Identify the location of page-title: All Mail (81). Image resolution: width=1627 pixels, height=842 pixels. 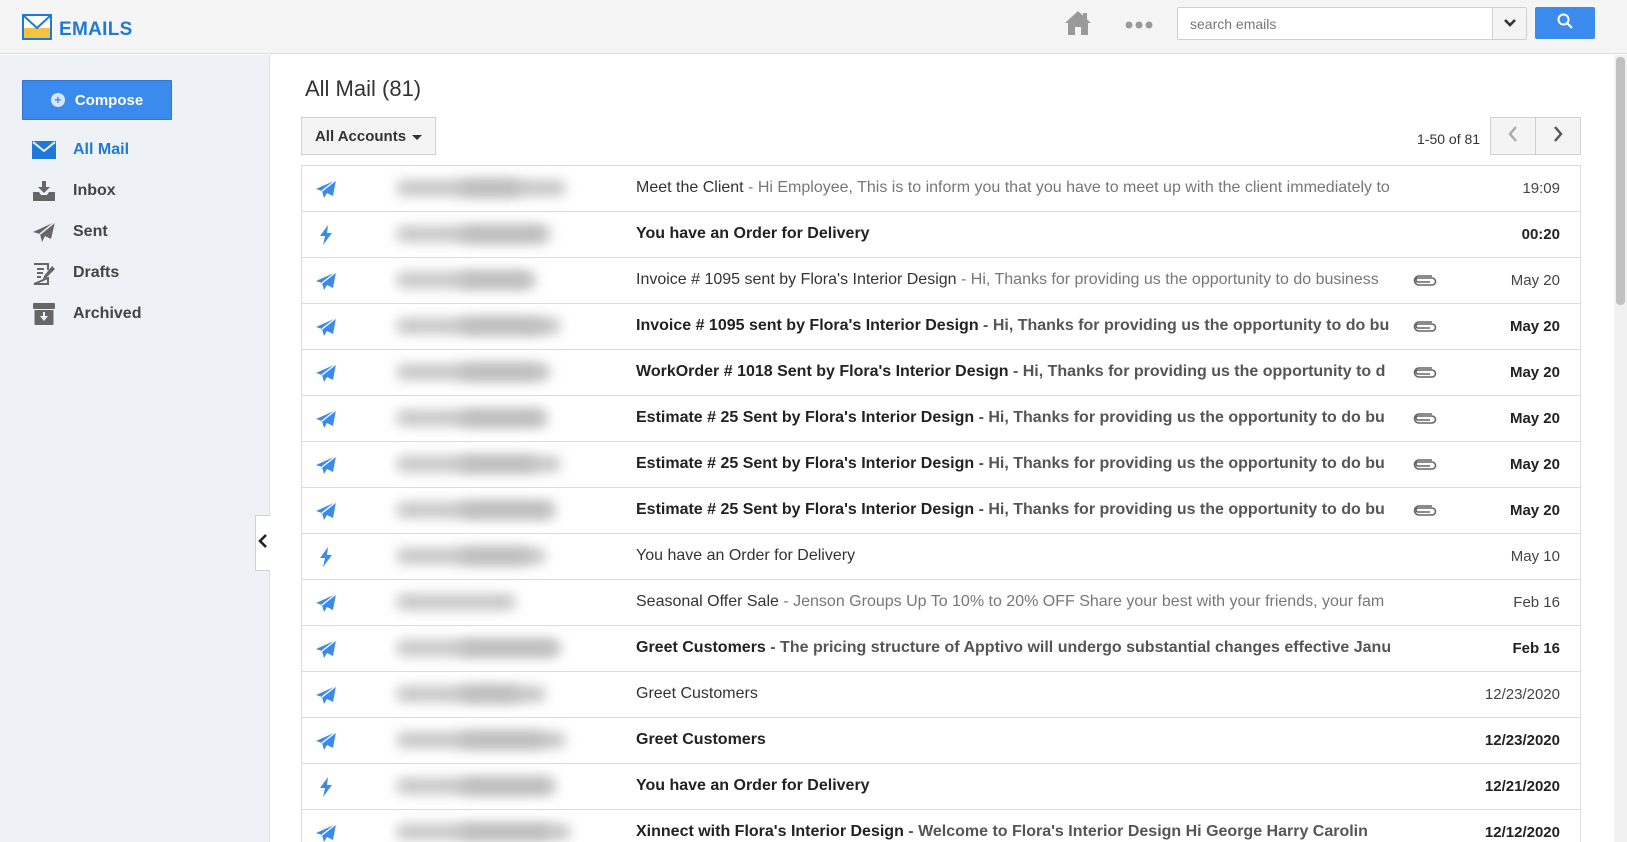
(363, 88).